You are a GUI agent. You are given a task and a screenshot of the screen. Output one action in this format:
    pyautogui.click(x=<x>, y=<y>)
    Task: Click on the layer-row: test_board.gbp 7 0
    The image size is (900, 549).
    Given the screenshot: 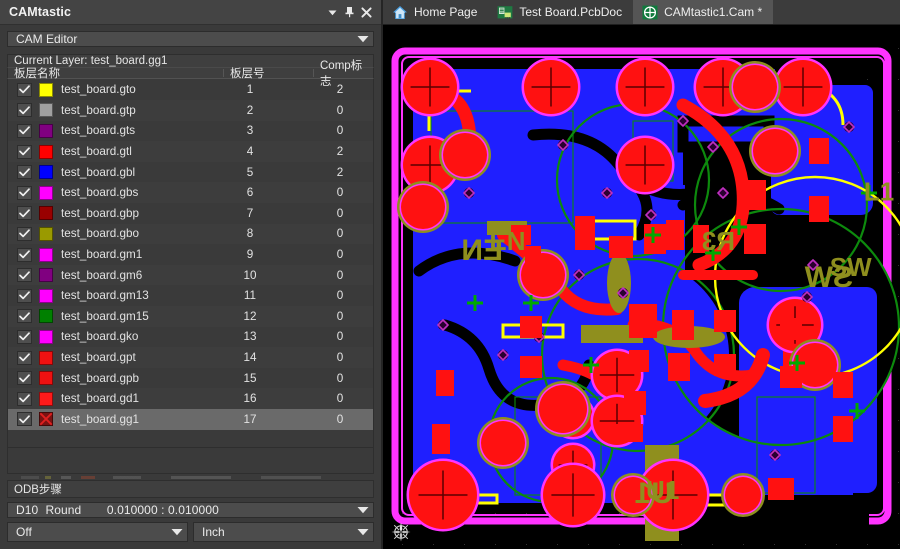 What is the action you would take?
    pyautogui.click(x=190, y=213)
    